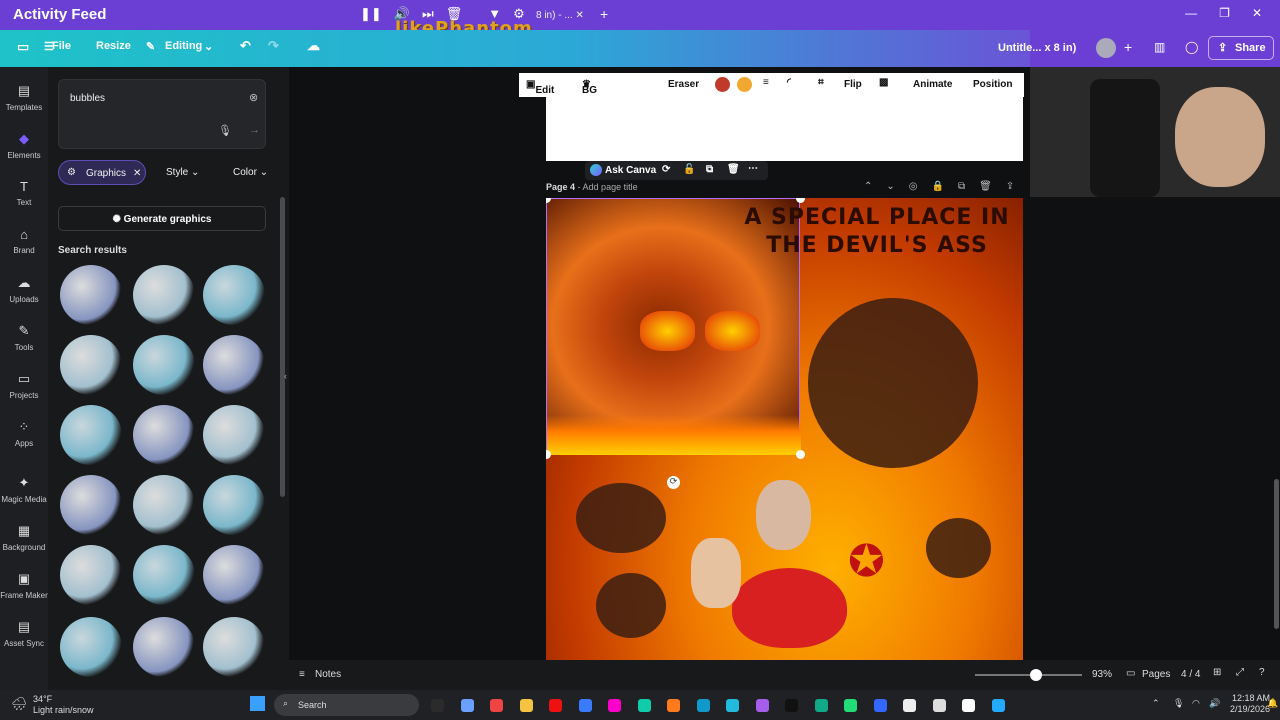 The height and width of the screenshot is (720, 1280). What do you see at coordinates (1010, 186) in the screenshot?
I see `add-page-icon: ⇪` at bounding box center [1010, 186].